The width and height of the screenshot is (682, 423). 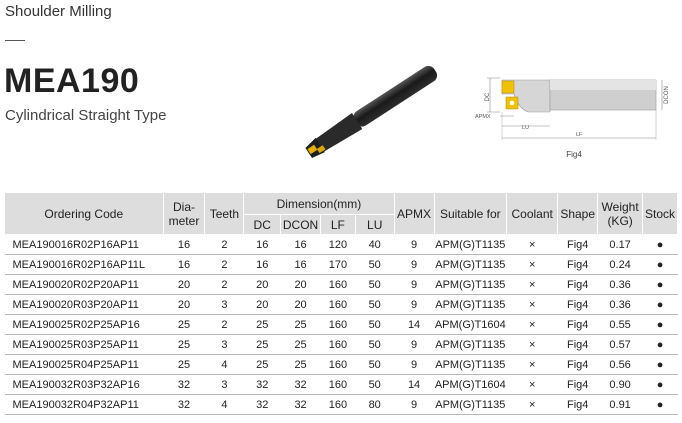 I want to click on figure-caption: Fig4, so click(x=574, y=154).